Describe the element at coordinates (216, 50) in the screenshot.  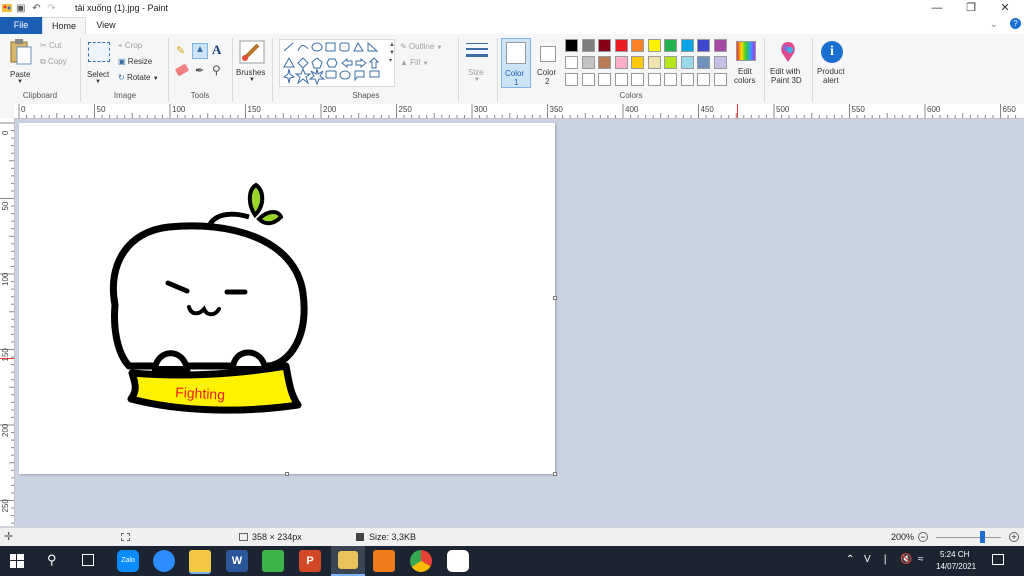
I see `text-tool-icon: A` at that location.